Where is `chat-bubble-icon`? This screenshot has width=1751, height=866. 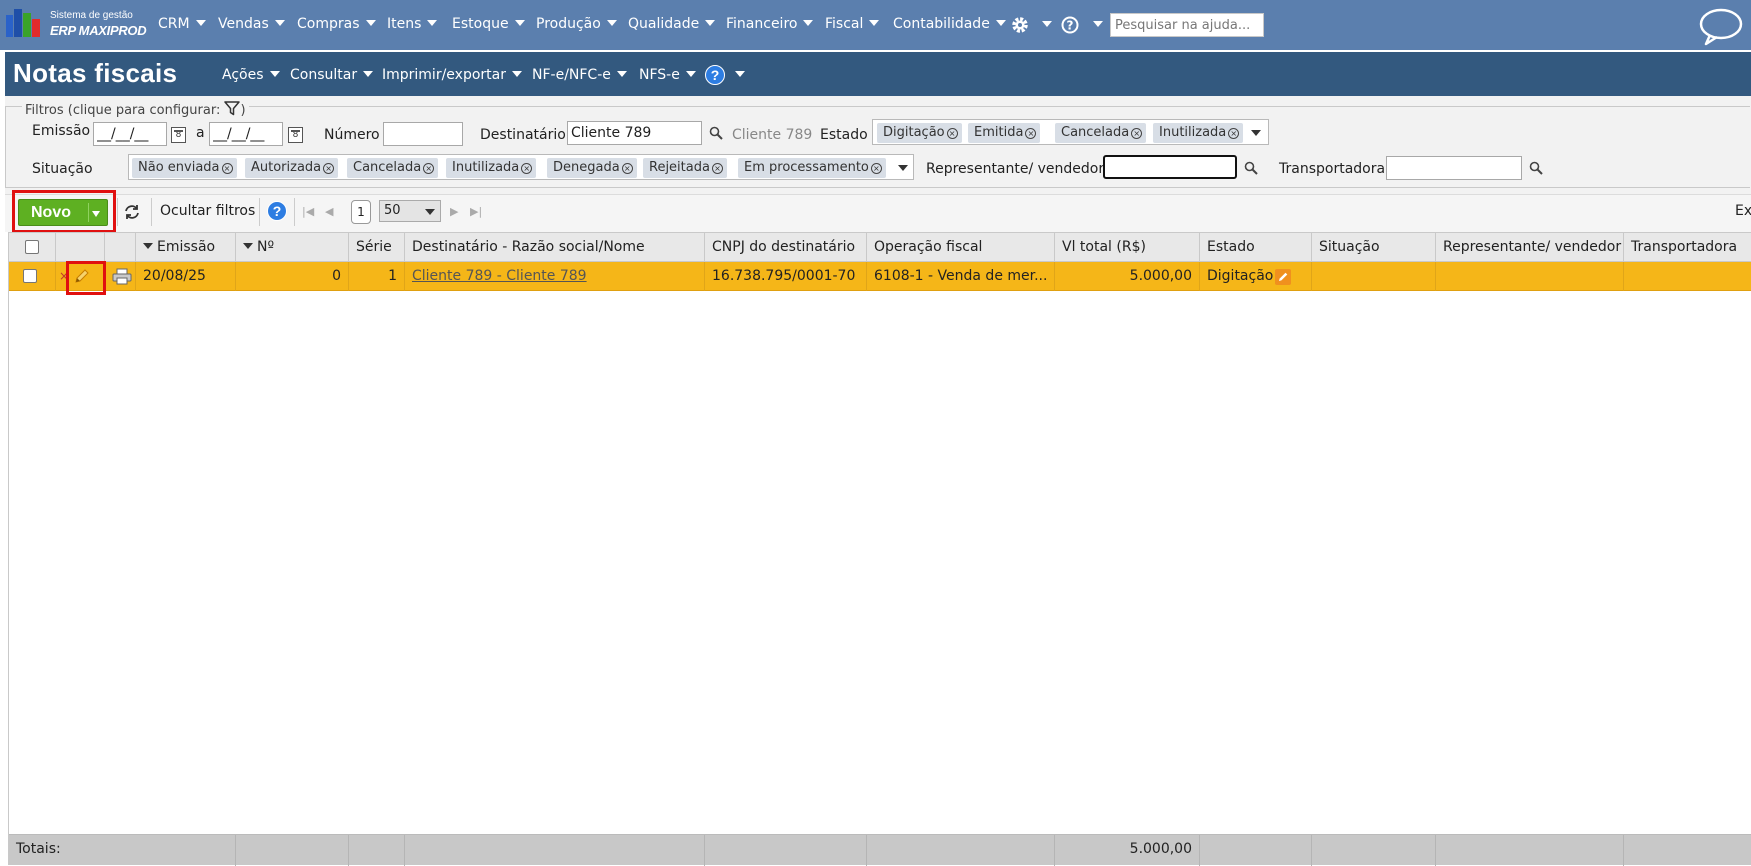 chat-bubble-icon is located at coordinates (1721, 26).